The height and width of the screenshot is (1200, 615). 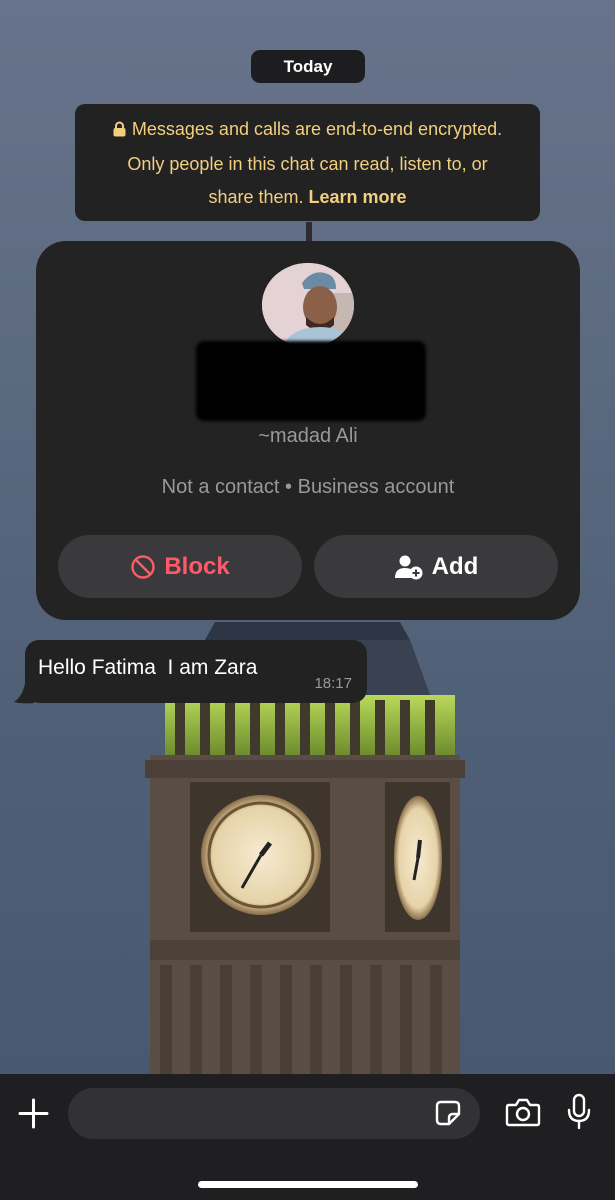 I want to click on block-button: Block, so click(x=180, y=566).